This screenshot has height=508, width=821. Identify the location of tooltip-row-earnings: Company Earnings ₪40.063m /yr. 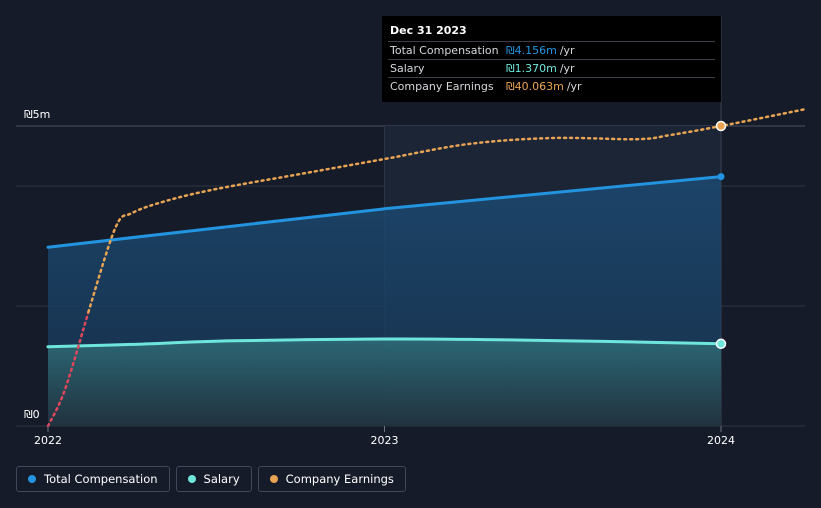
(551, 86).